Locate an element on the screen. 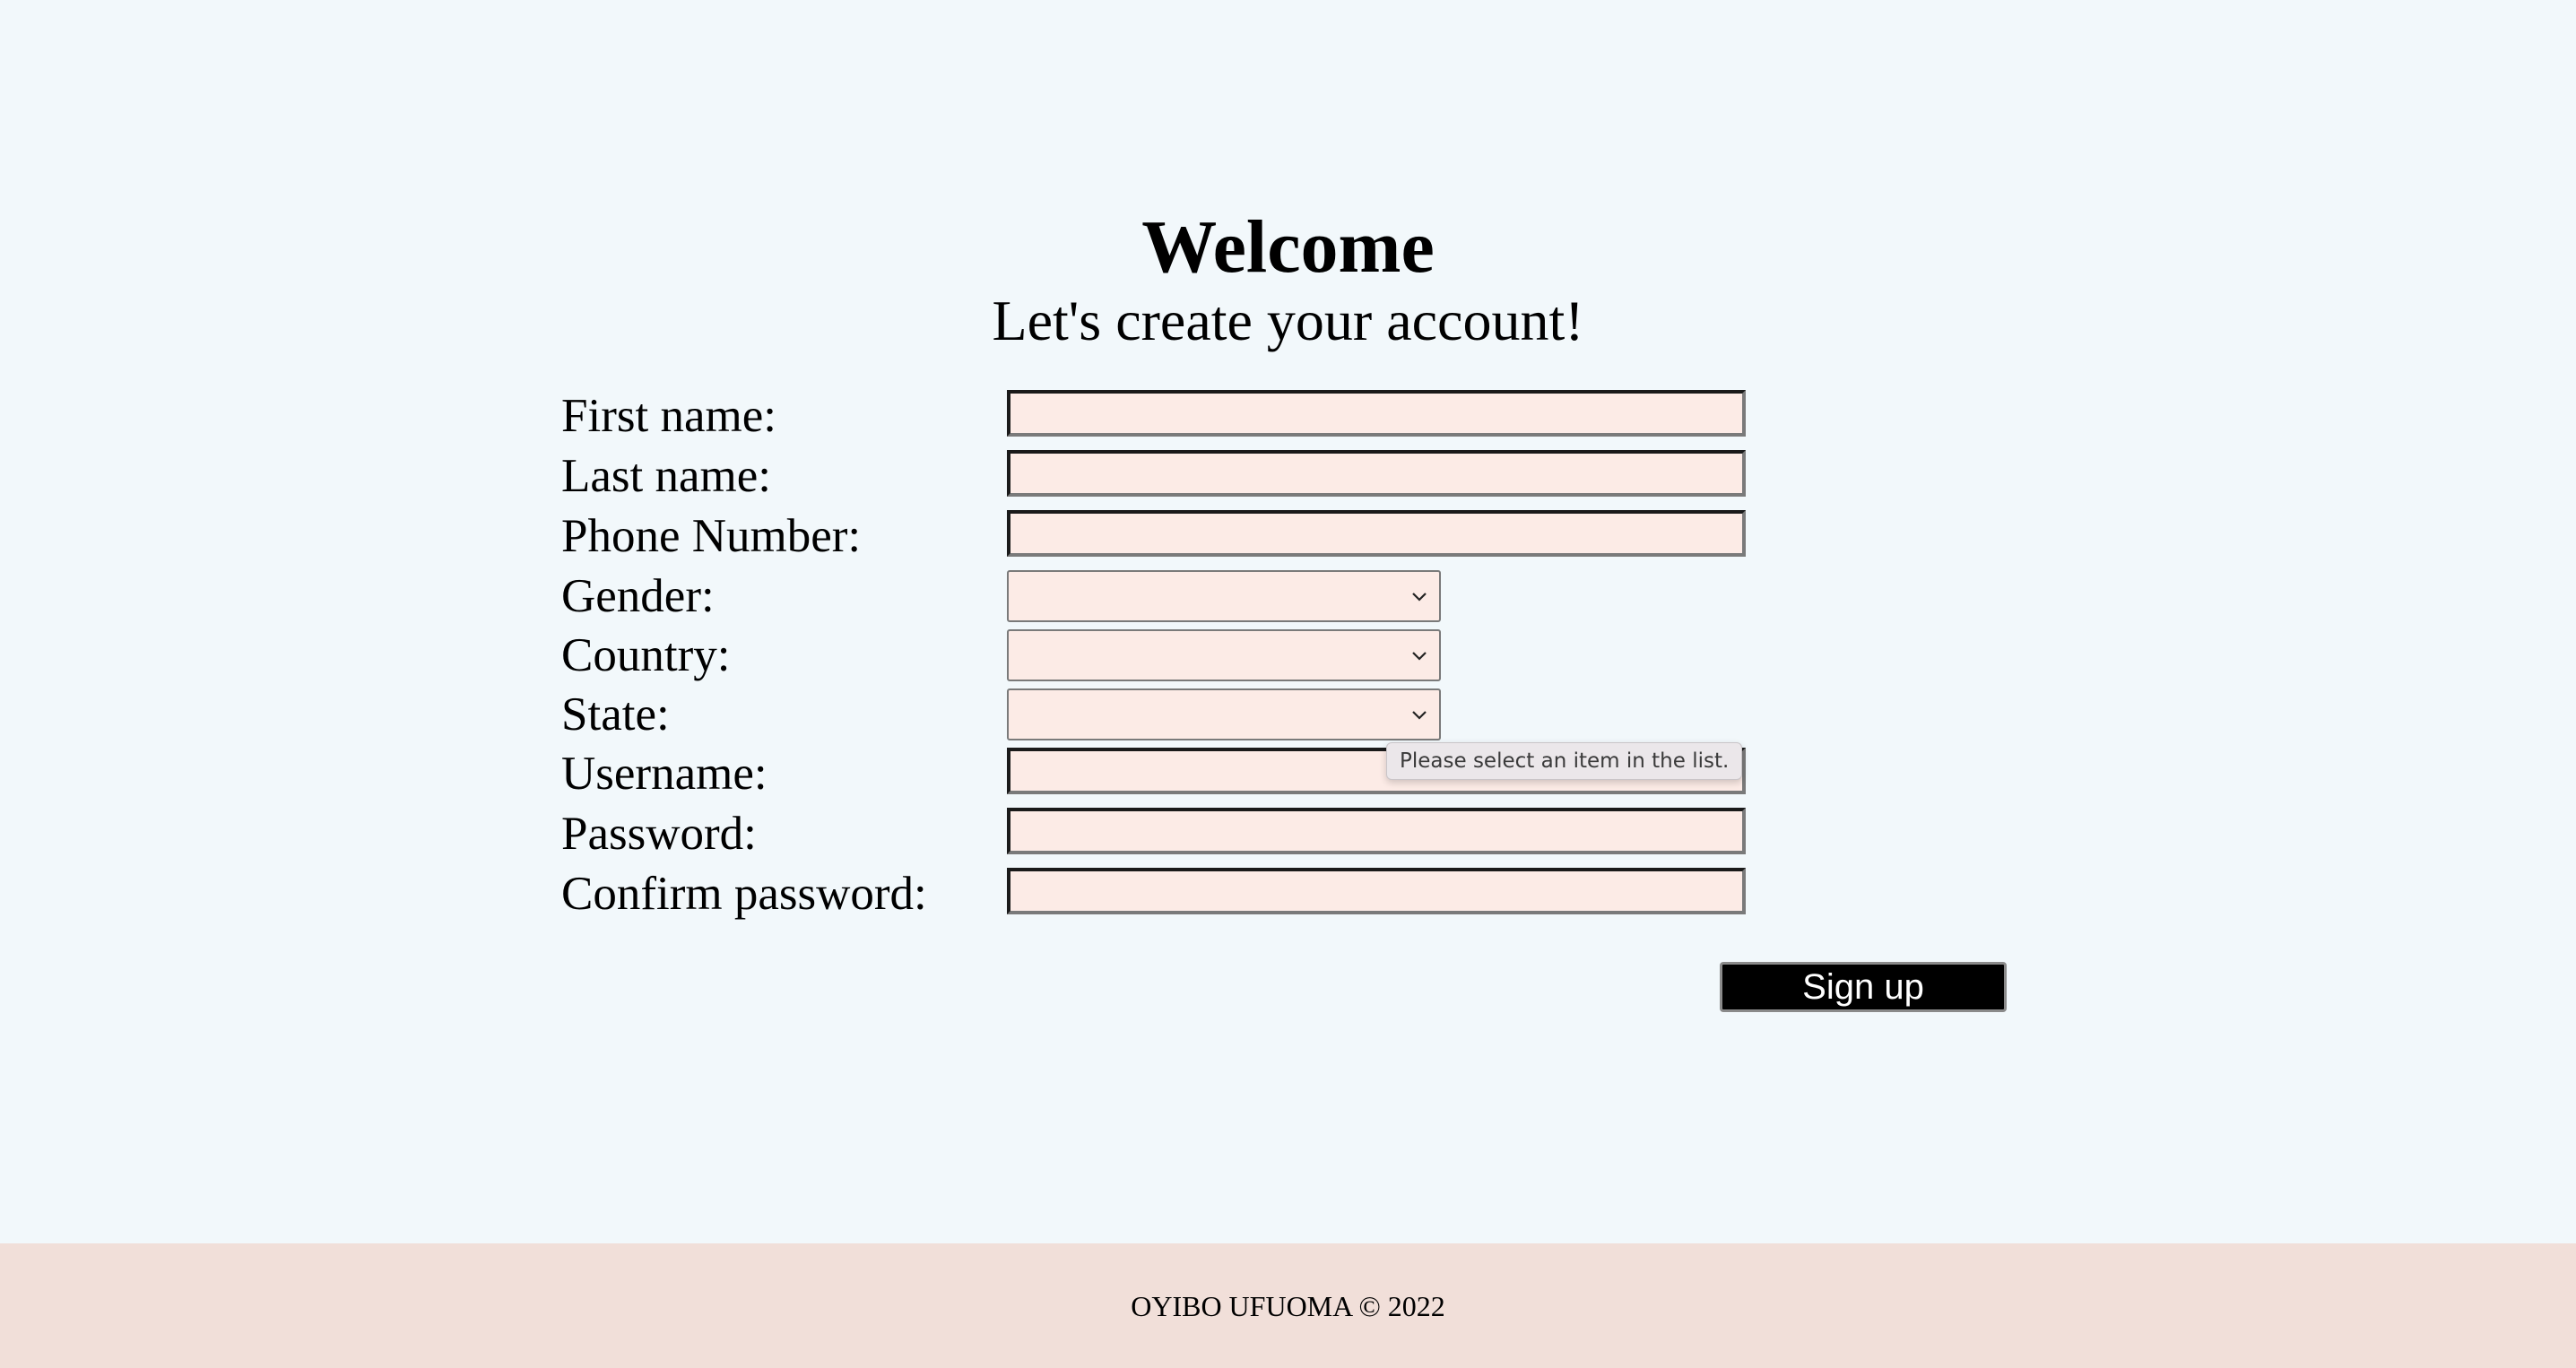 The width and height of the screenshot is (2576, 1368). last-name-input is located at coordinates (1376, 473).